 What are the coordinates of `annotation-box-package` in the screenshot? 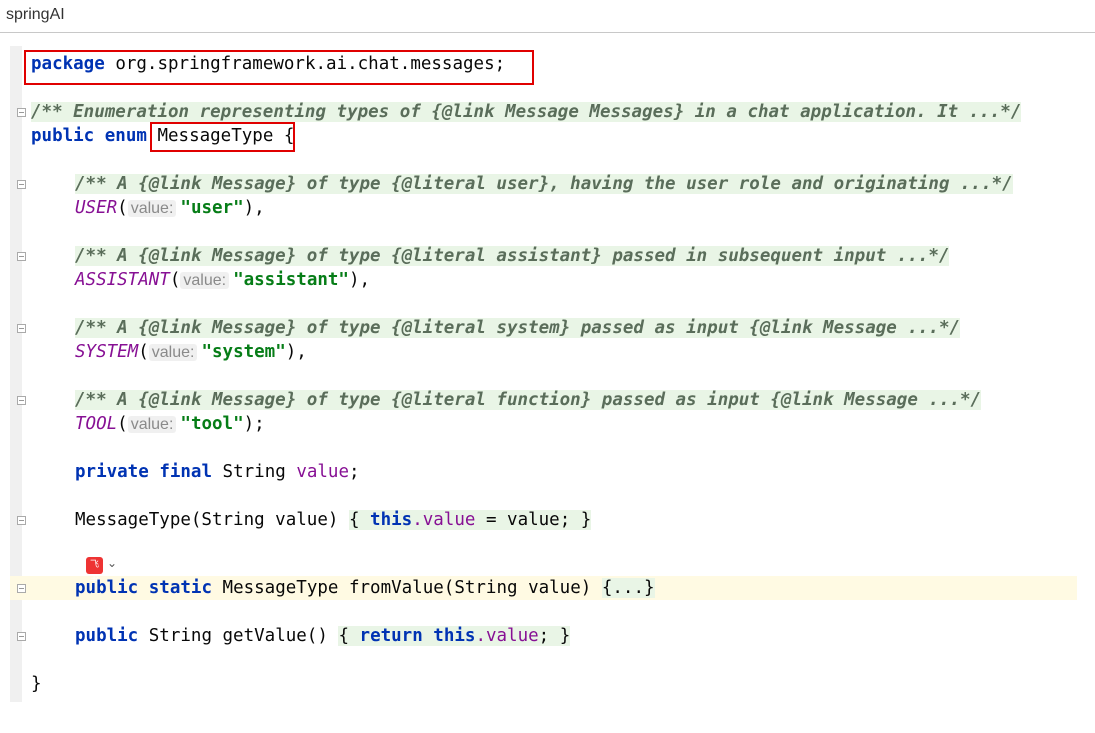 It's located at (279, 67).